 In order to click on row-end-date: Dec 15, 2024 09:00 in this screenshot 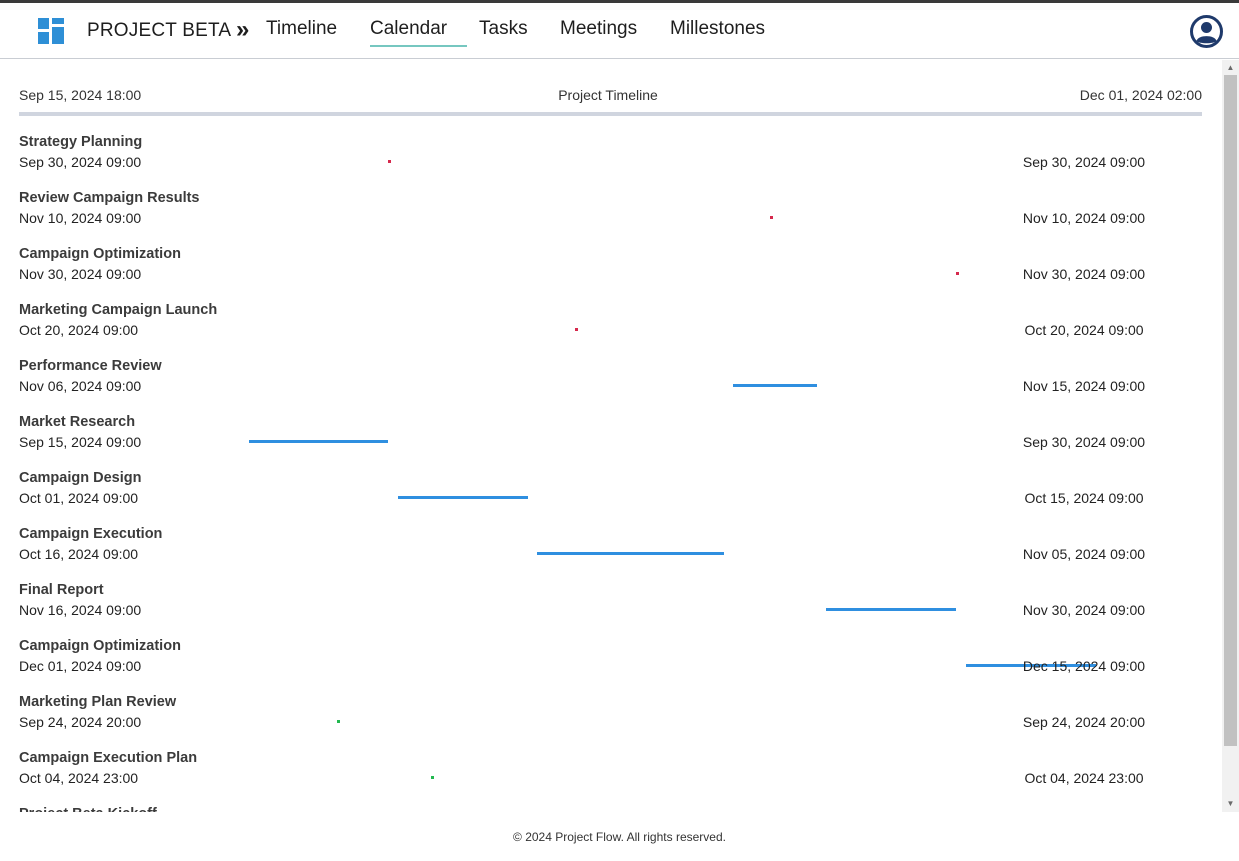, I will do `click(1084, 666)`.